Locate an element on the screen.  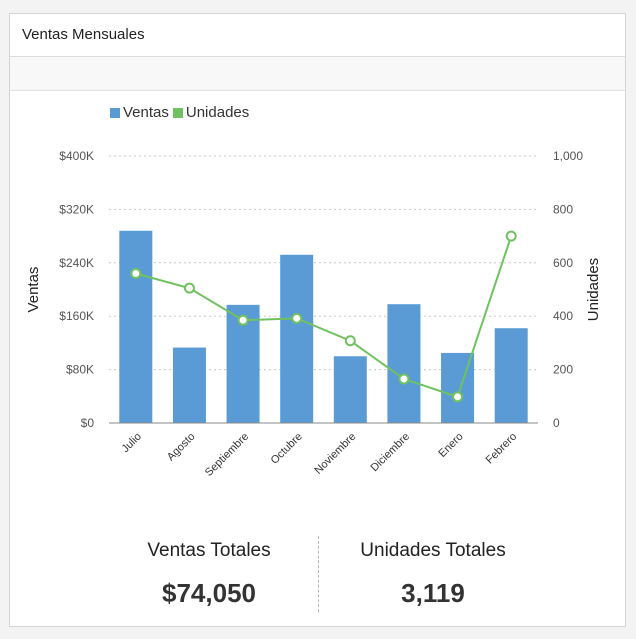
y-tick-label: $400K is located at coordinates (76, 156).